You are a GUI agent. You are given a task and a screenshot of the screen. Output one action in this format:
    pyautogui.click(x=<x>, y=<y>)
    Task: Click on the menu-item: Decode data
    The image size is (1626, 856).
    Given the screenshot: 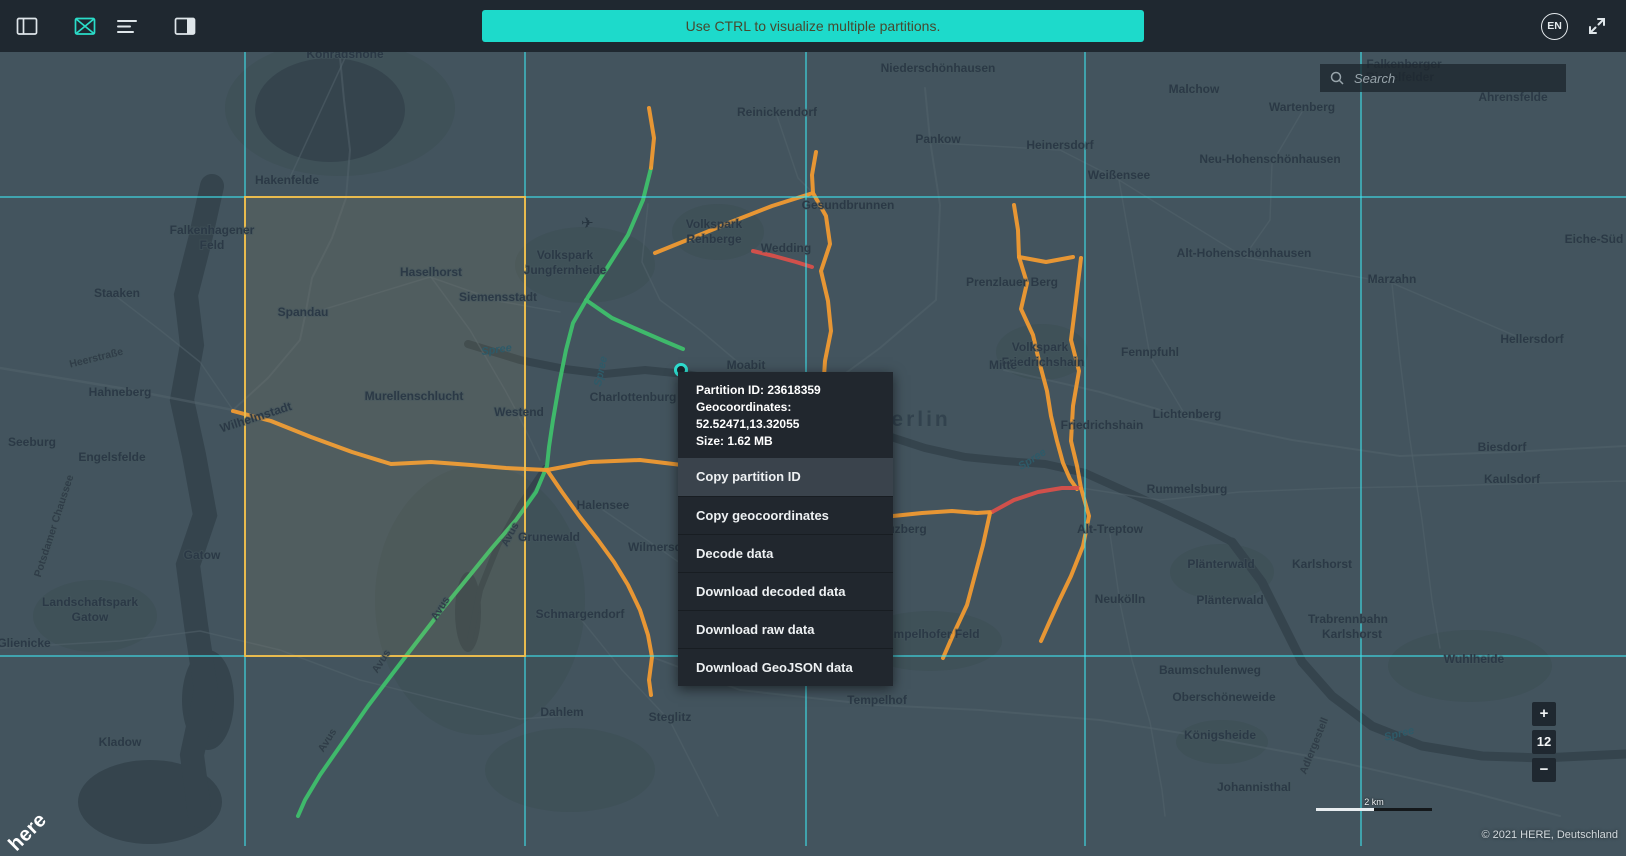 What is the action you would take?
    pyautogui.click(x=785, y=553)
    